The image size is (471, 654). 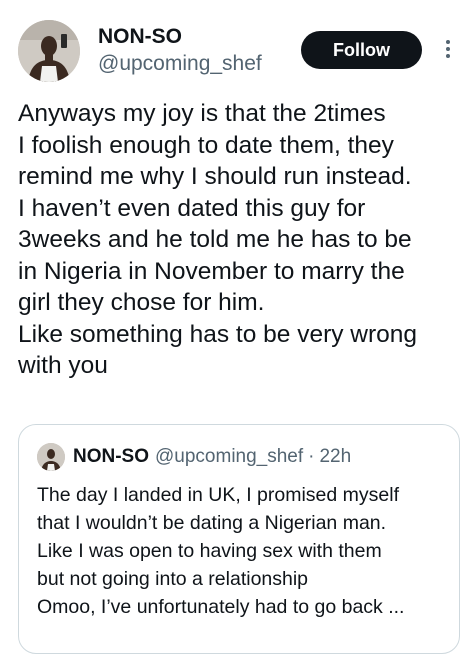 What do you see at coordinates (229, 456) in the screenshot?
I see `quoted-author-handle: @upcoming_shef` at bounding box center [229, 456].